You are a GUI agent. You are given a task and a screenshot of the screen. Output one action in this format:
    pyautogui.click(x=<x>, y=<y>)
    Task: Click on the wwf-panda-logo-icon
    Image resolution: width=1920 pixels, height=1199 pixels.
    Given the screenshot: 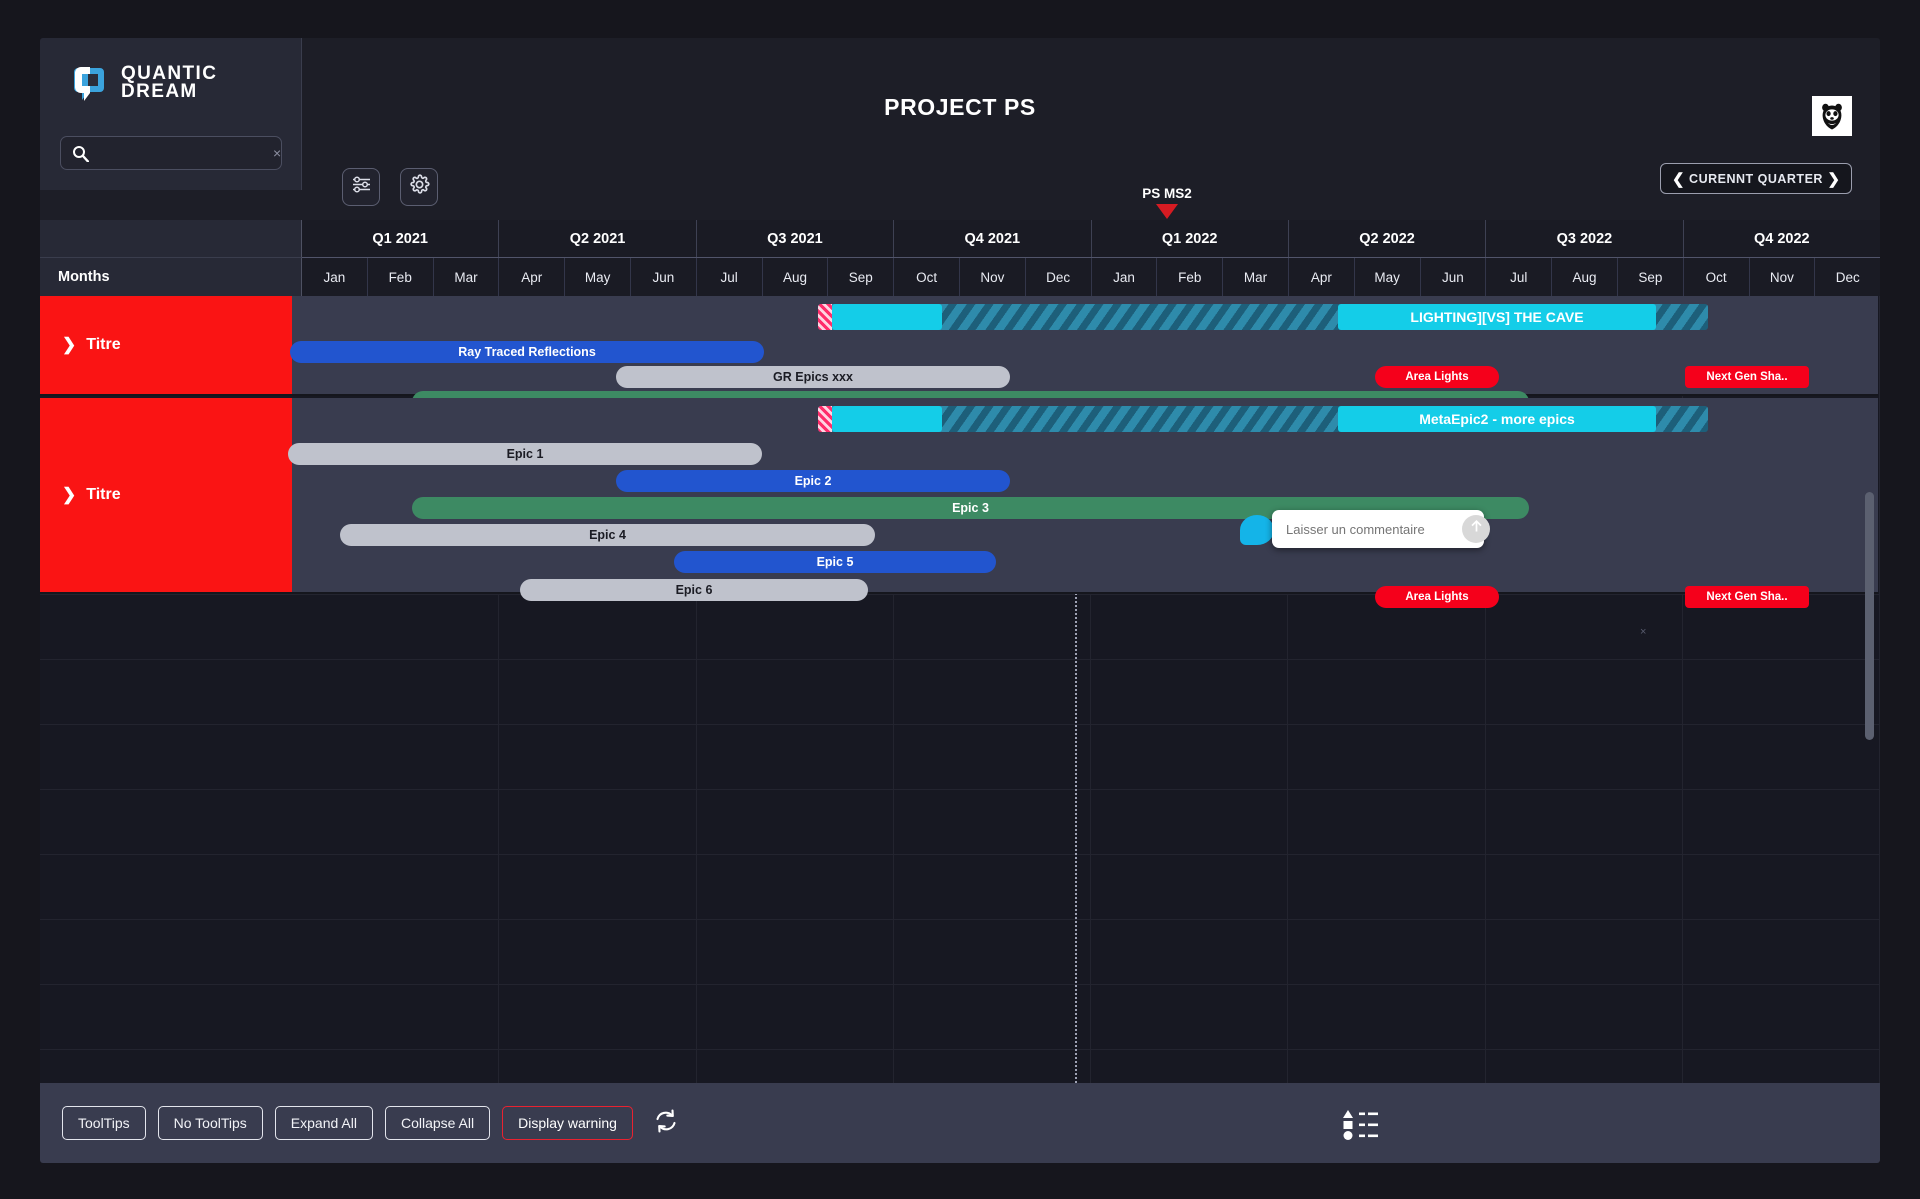 What is the action you would take?
    pyautogui.click(x=1832, y=116)
    